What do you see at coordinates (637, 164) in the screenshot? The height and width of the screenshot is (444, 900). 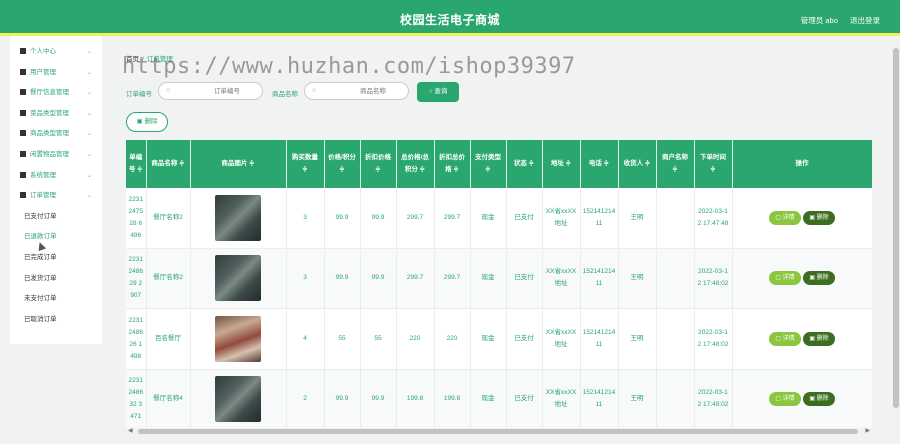 I see `column-header: 收货人 ≑` at bounding box center [637, 164].